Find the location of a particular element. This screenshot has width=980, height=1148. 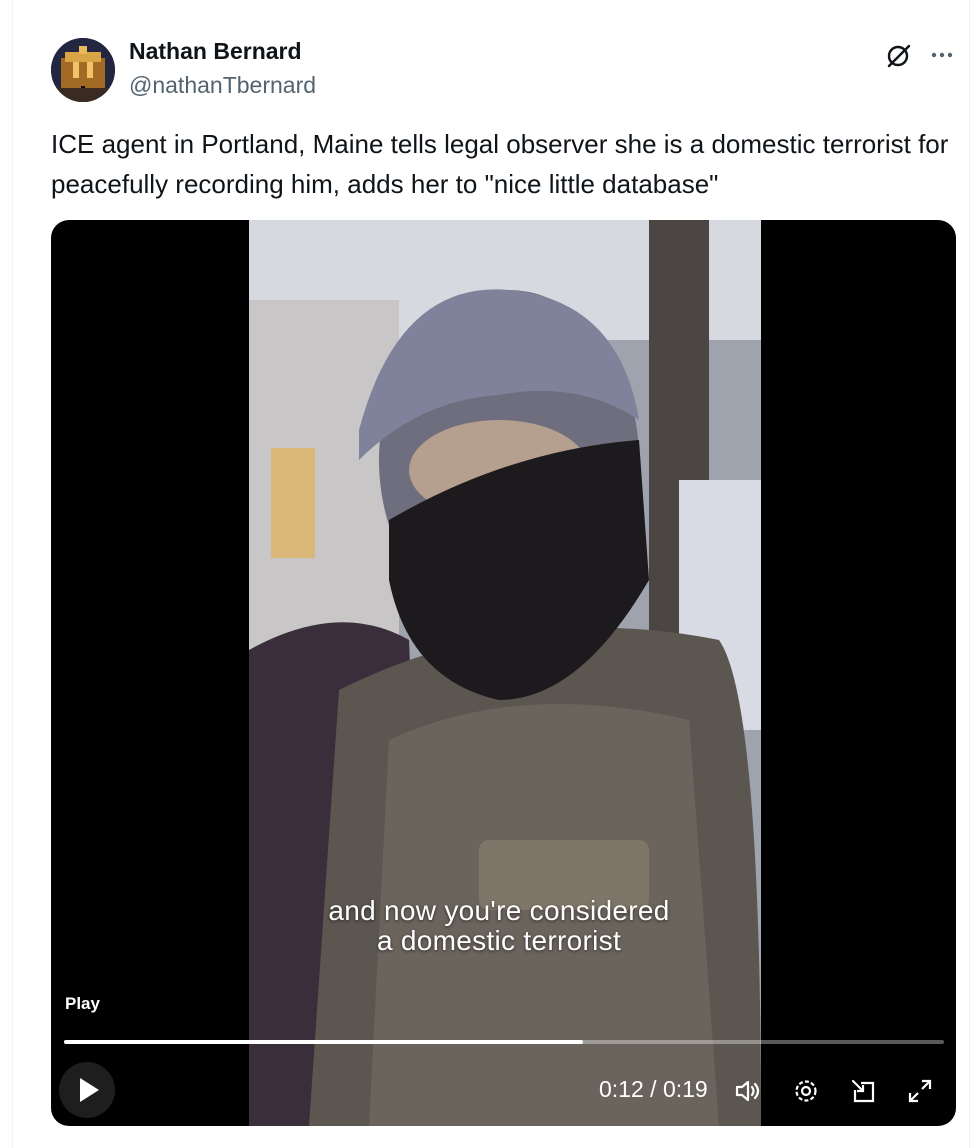

caption-line: and now you're considered is located at coordinates (499, 910).